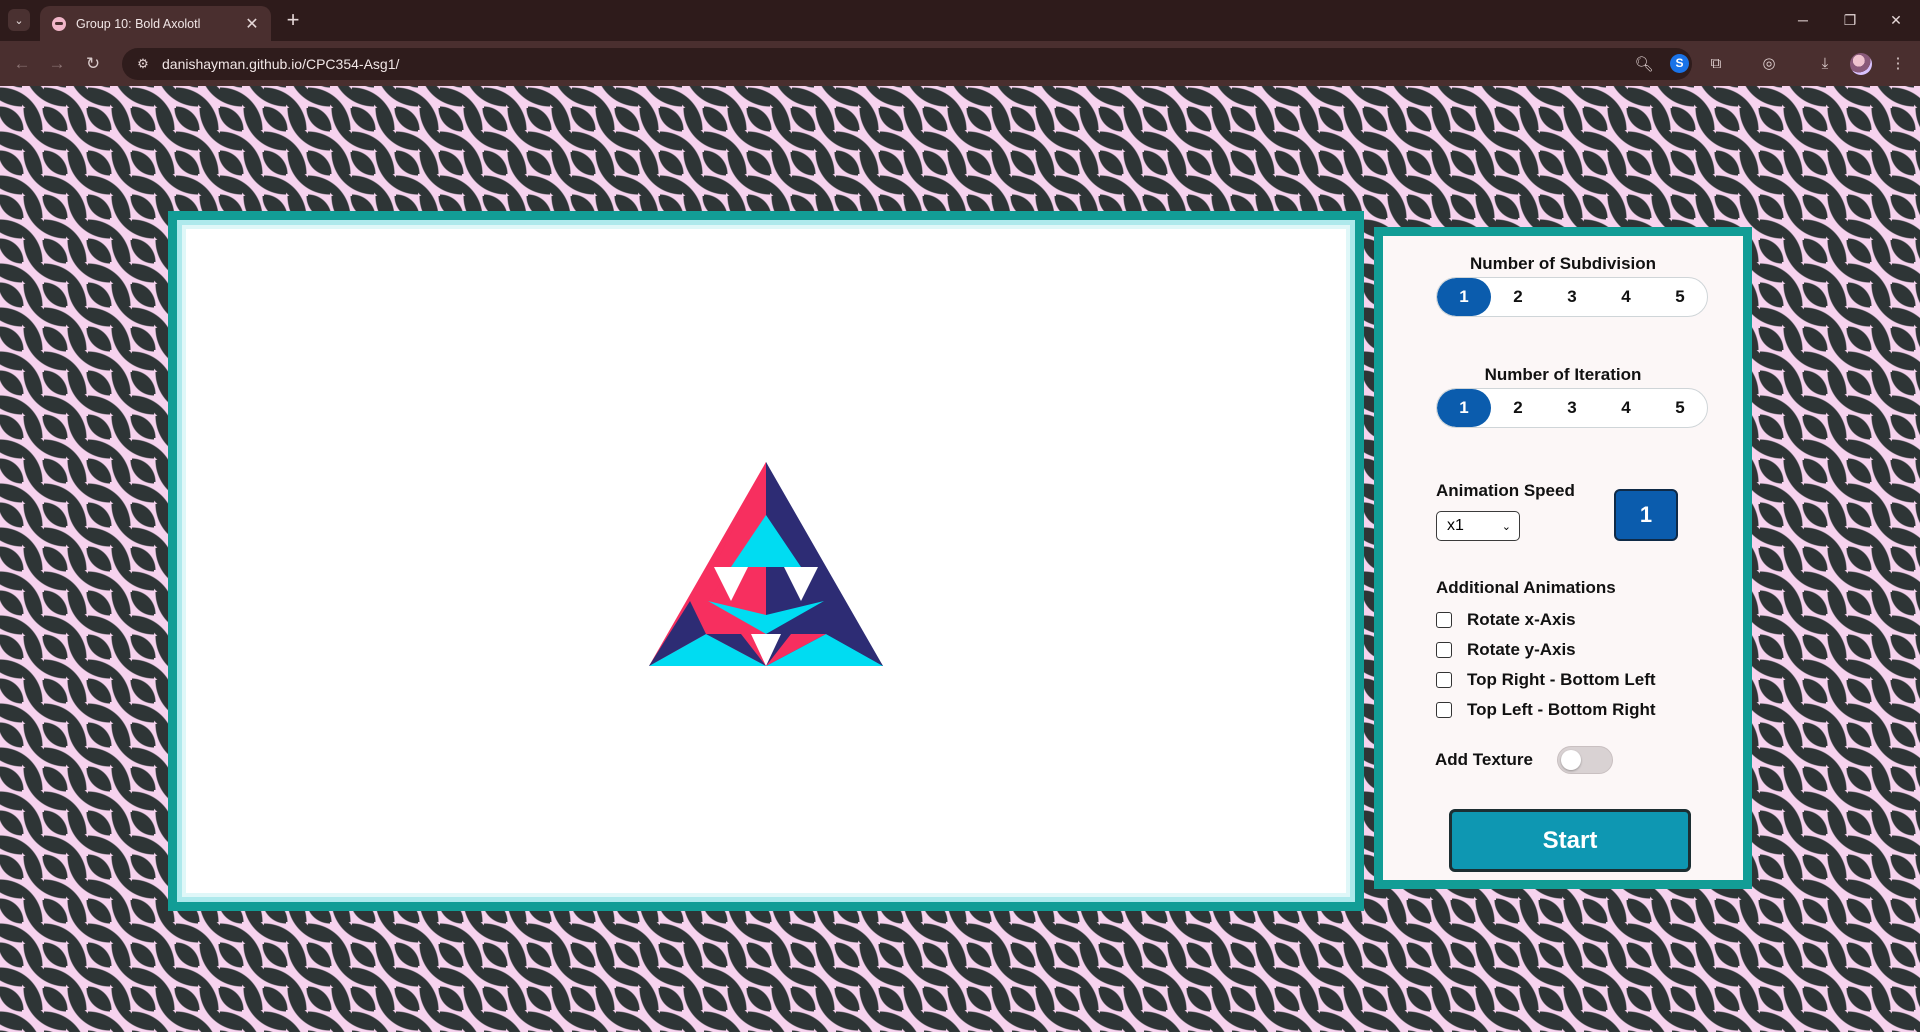 This screenshot has height=1032, width=1920. I want to click on sierpinski-gasket, so click(766, 564).